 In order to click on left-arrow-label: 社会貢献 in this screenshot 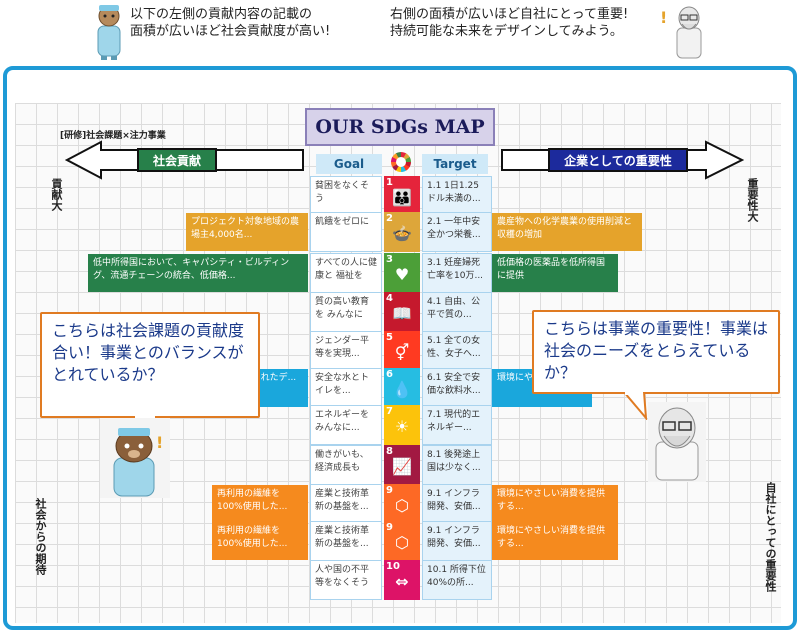, I will do `click(177, 160)`.